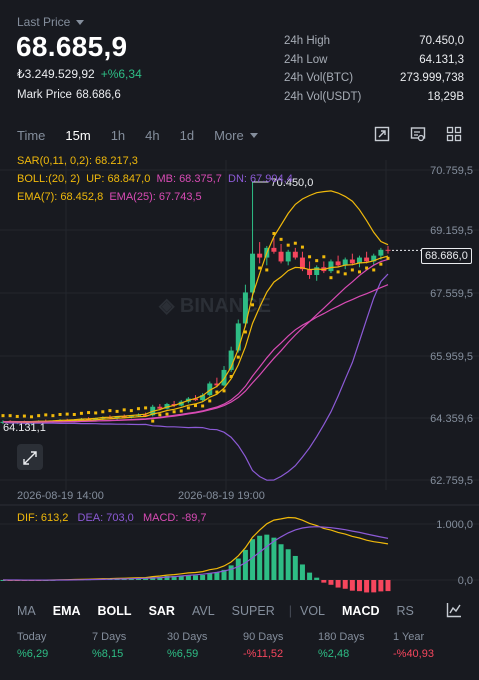  I want to click on perf-value: -%40,93, so click(413, 654).